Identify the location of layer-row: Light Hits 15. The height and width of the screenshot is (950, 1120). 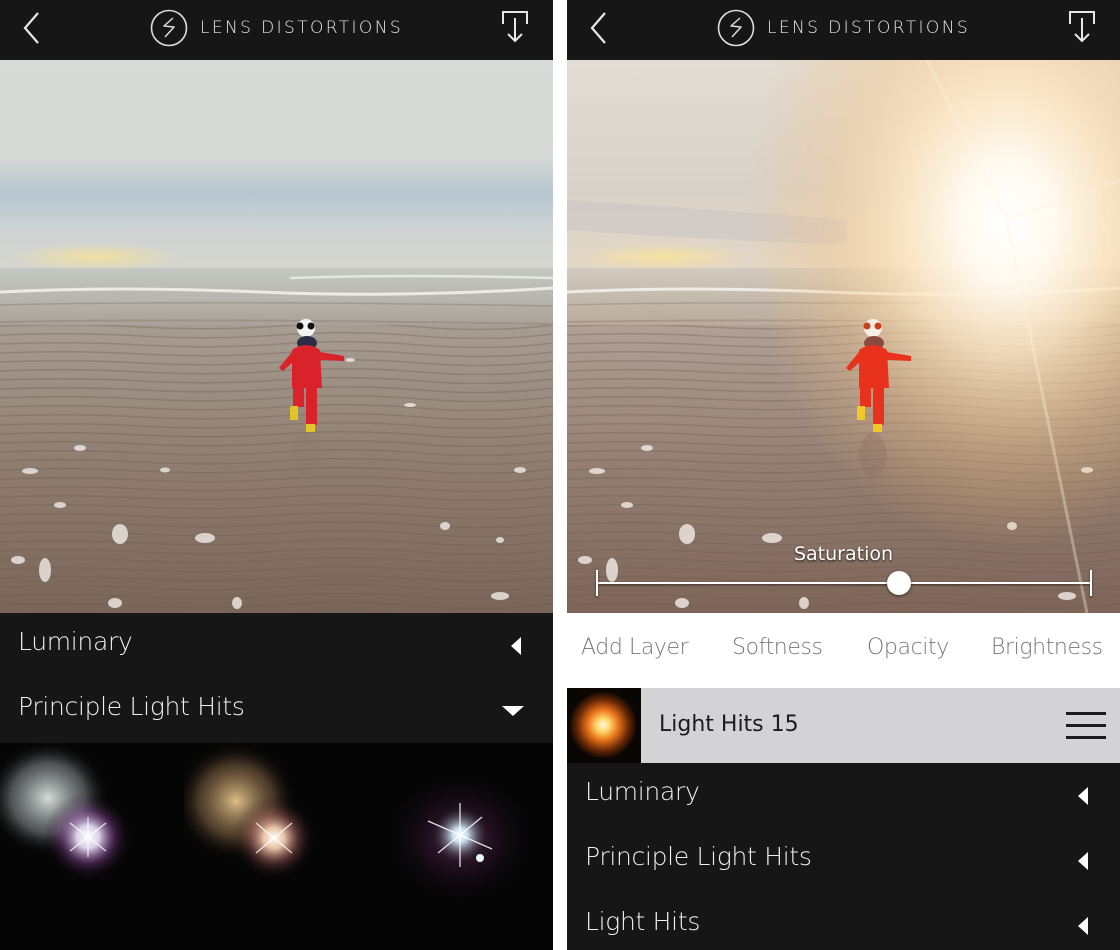
(843, 725).